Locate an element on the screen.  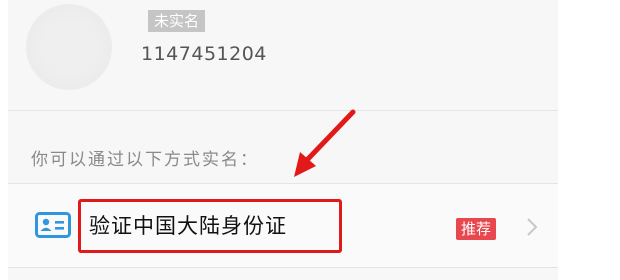
id-card-icon is located at coordinates (53, 225).